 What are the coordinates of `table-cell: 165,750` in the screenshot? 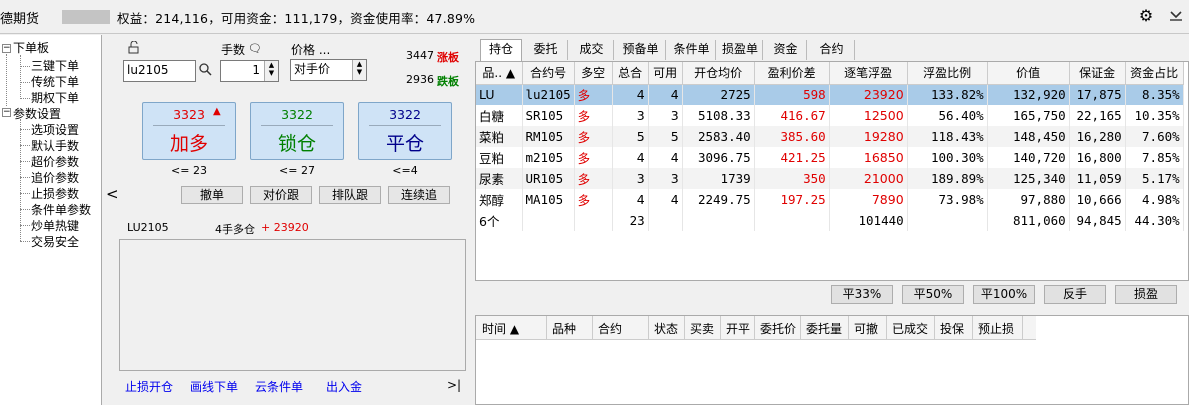 It's located at (1028, 115).